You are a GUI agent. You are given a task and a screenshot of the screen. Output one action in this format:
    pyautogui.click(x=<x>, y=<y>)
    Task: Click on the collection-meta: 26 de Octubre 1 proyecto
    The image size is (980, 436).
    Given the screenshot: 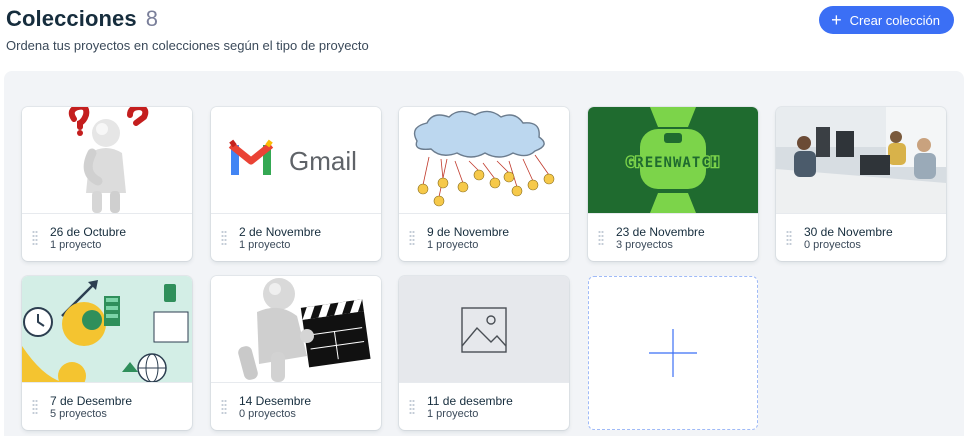 What is the action you would take?
    pyautogui.click(x=107, y=237)
    